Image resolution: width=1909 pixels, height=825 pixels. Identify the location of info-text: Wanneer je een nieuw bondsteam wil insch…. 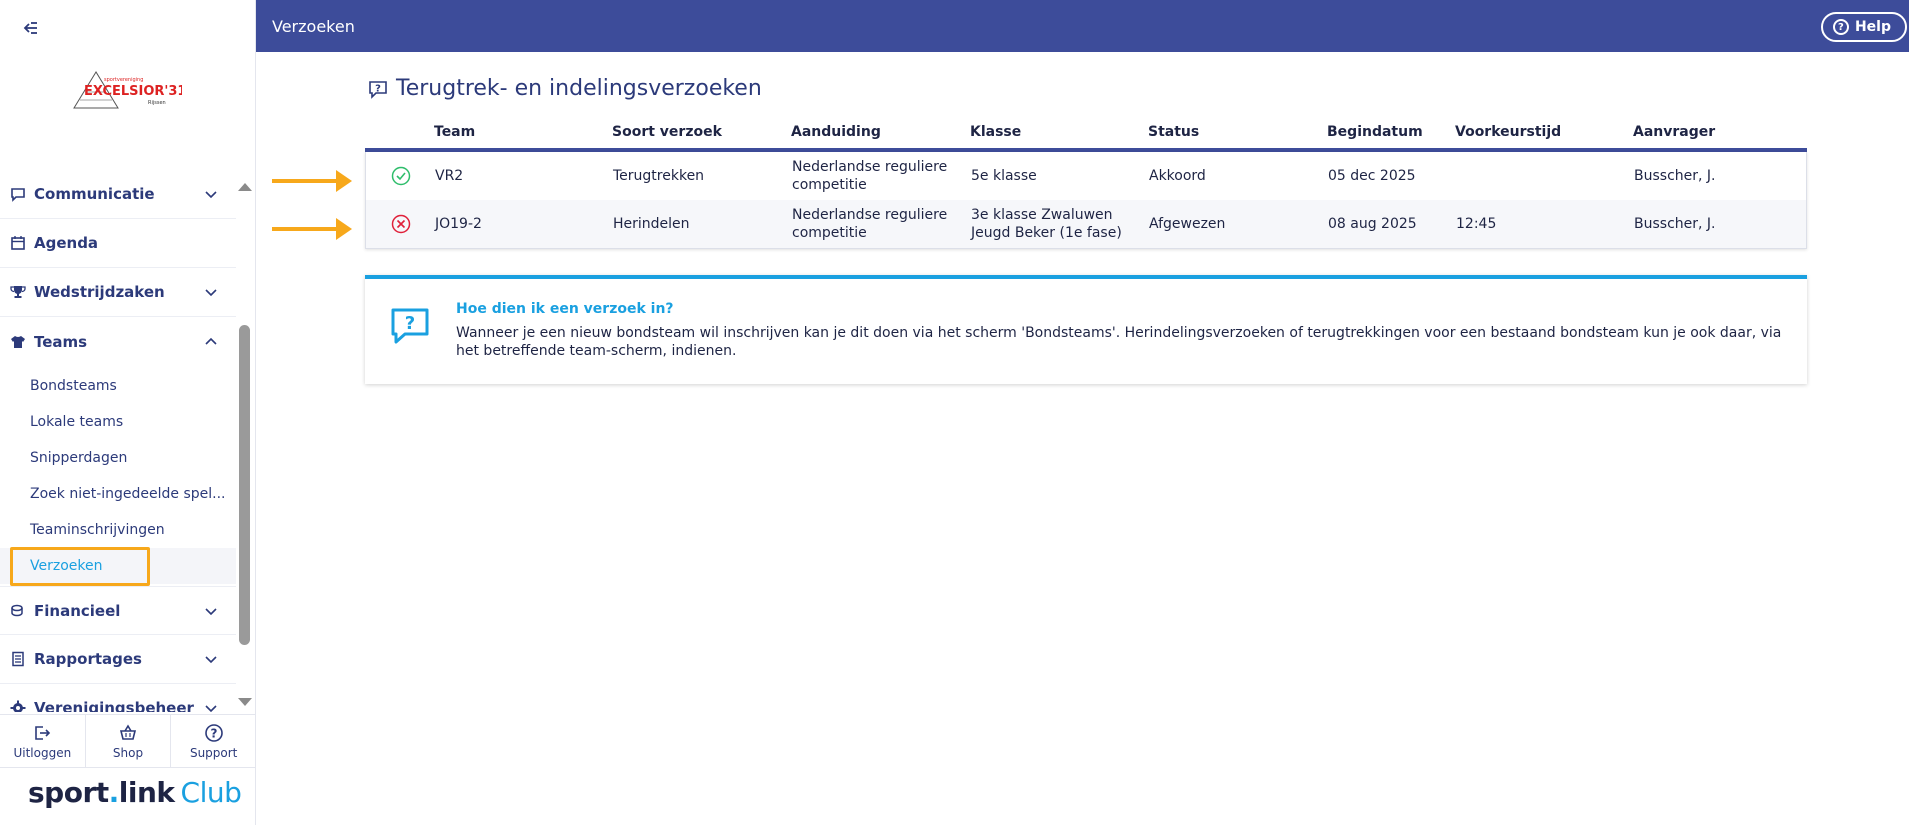
(1119, 342).